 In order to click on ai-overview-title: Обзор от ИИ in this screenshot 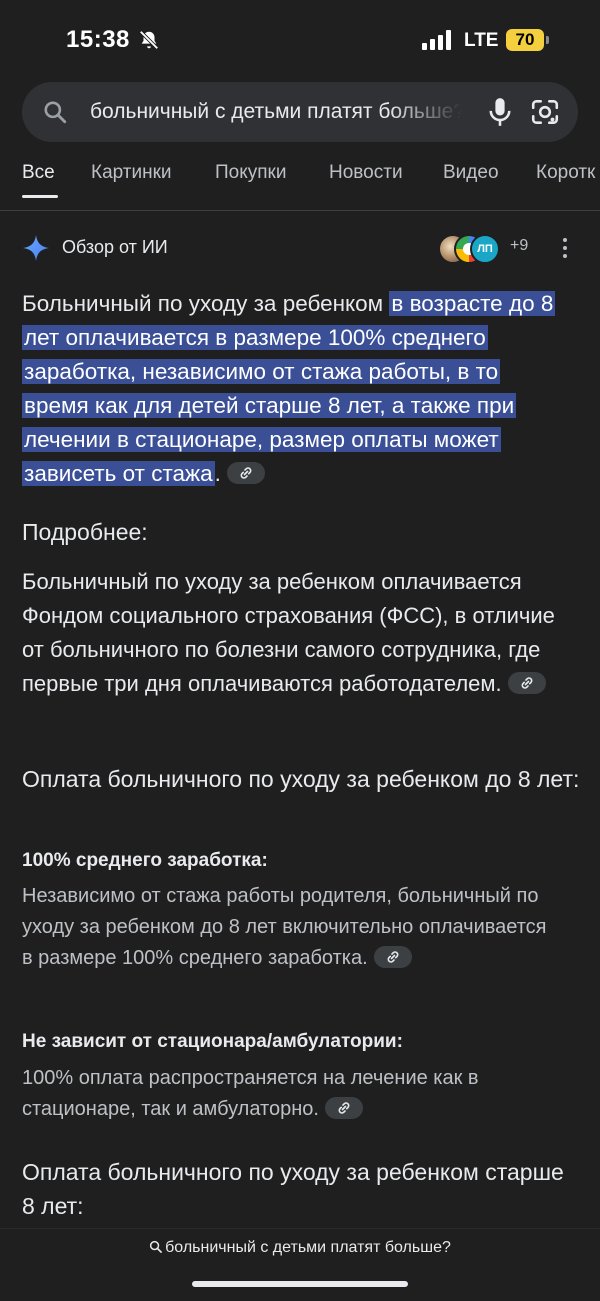, I will do `click(115, 247)`.